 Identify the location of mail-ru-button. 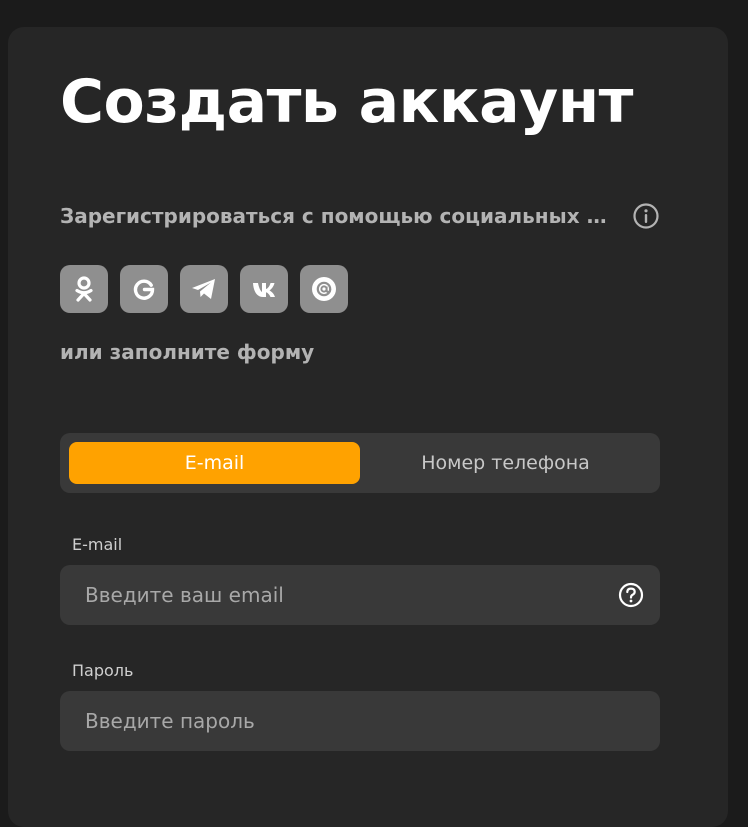
(324, 289).